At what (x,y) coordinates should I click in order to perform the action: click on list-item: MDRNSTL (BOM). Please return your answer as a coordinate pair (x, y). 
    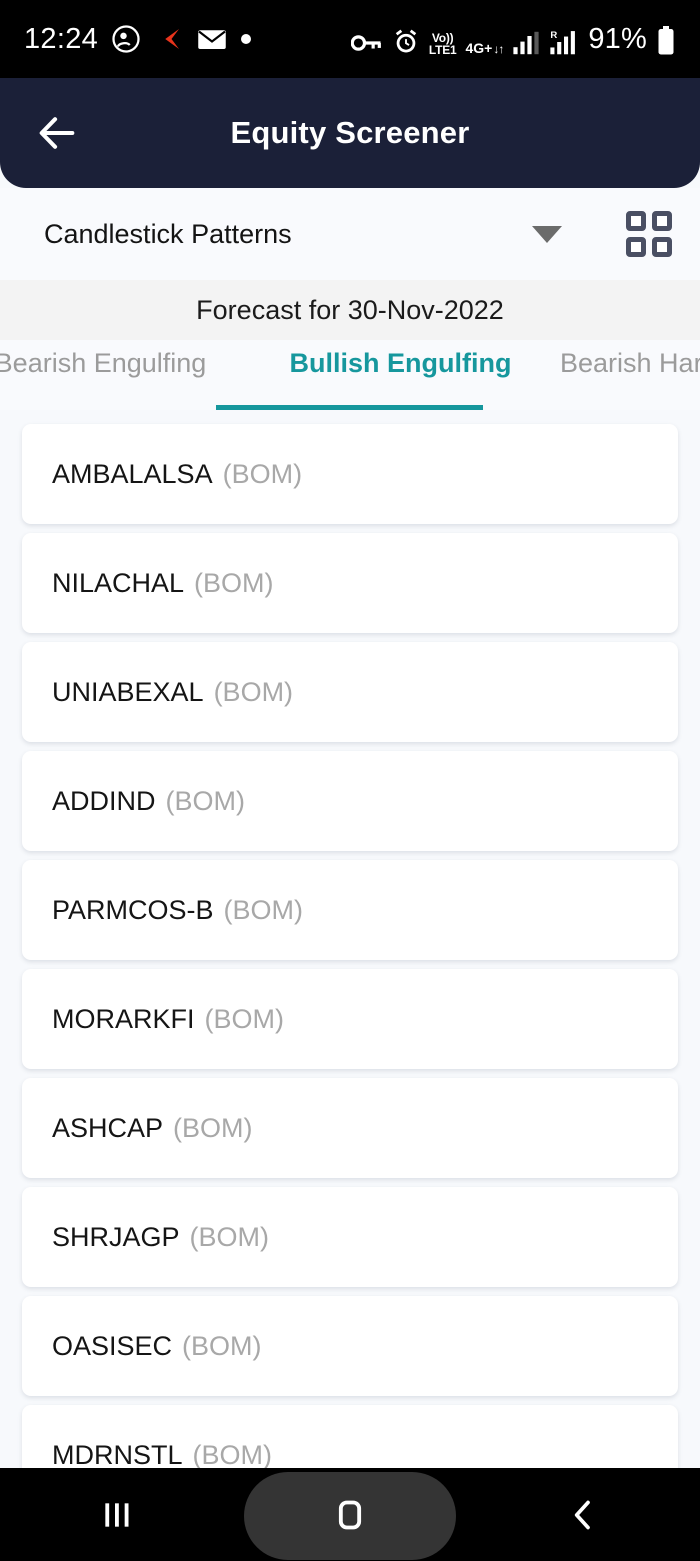
    Looking at the image, I should click on (350, 1436).